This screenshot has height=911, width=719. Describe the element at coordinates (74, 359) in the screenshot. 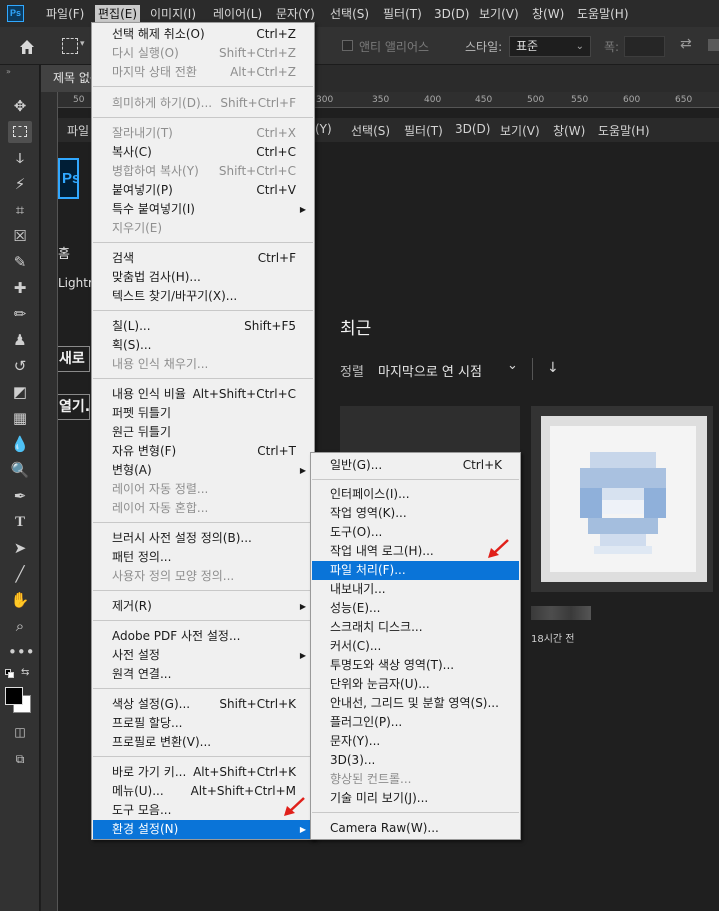

I see `new-file-button: 새로` at that location.